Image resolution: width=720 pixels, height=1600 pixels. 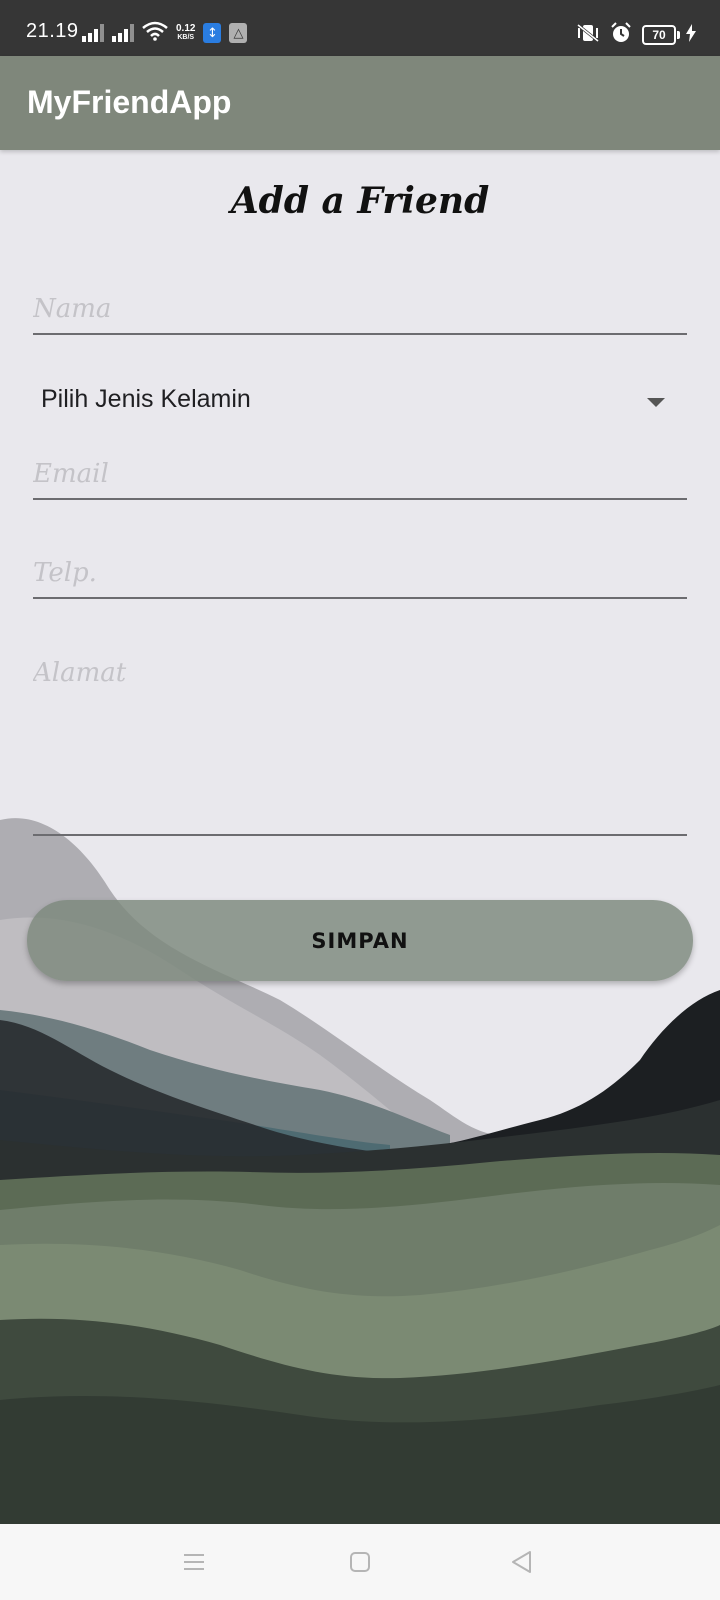 I want to click on status-right-icons: 70, so click(x=636, y=35).